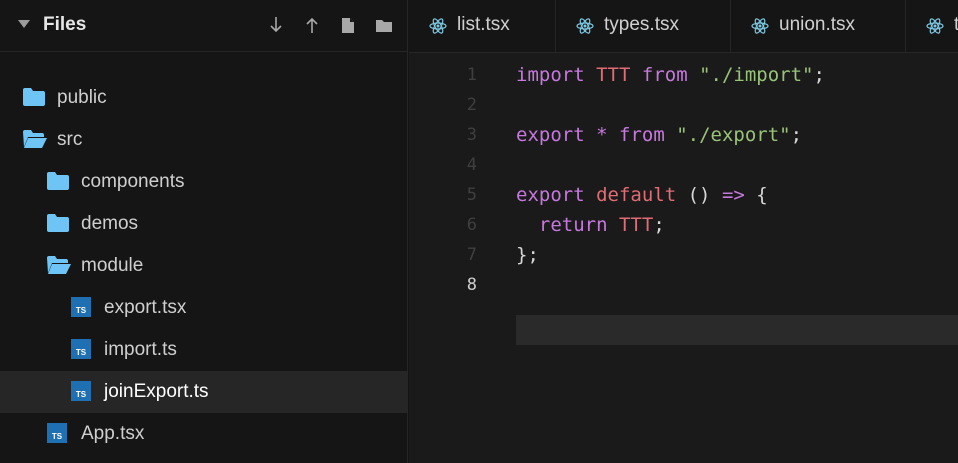 This screenshot has height=463, width=958. Describe the element at coordinates (203, 224) in the screenshot. I see `tree-item-demos: demos` at that location.